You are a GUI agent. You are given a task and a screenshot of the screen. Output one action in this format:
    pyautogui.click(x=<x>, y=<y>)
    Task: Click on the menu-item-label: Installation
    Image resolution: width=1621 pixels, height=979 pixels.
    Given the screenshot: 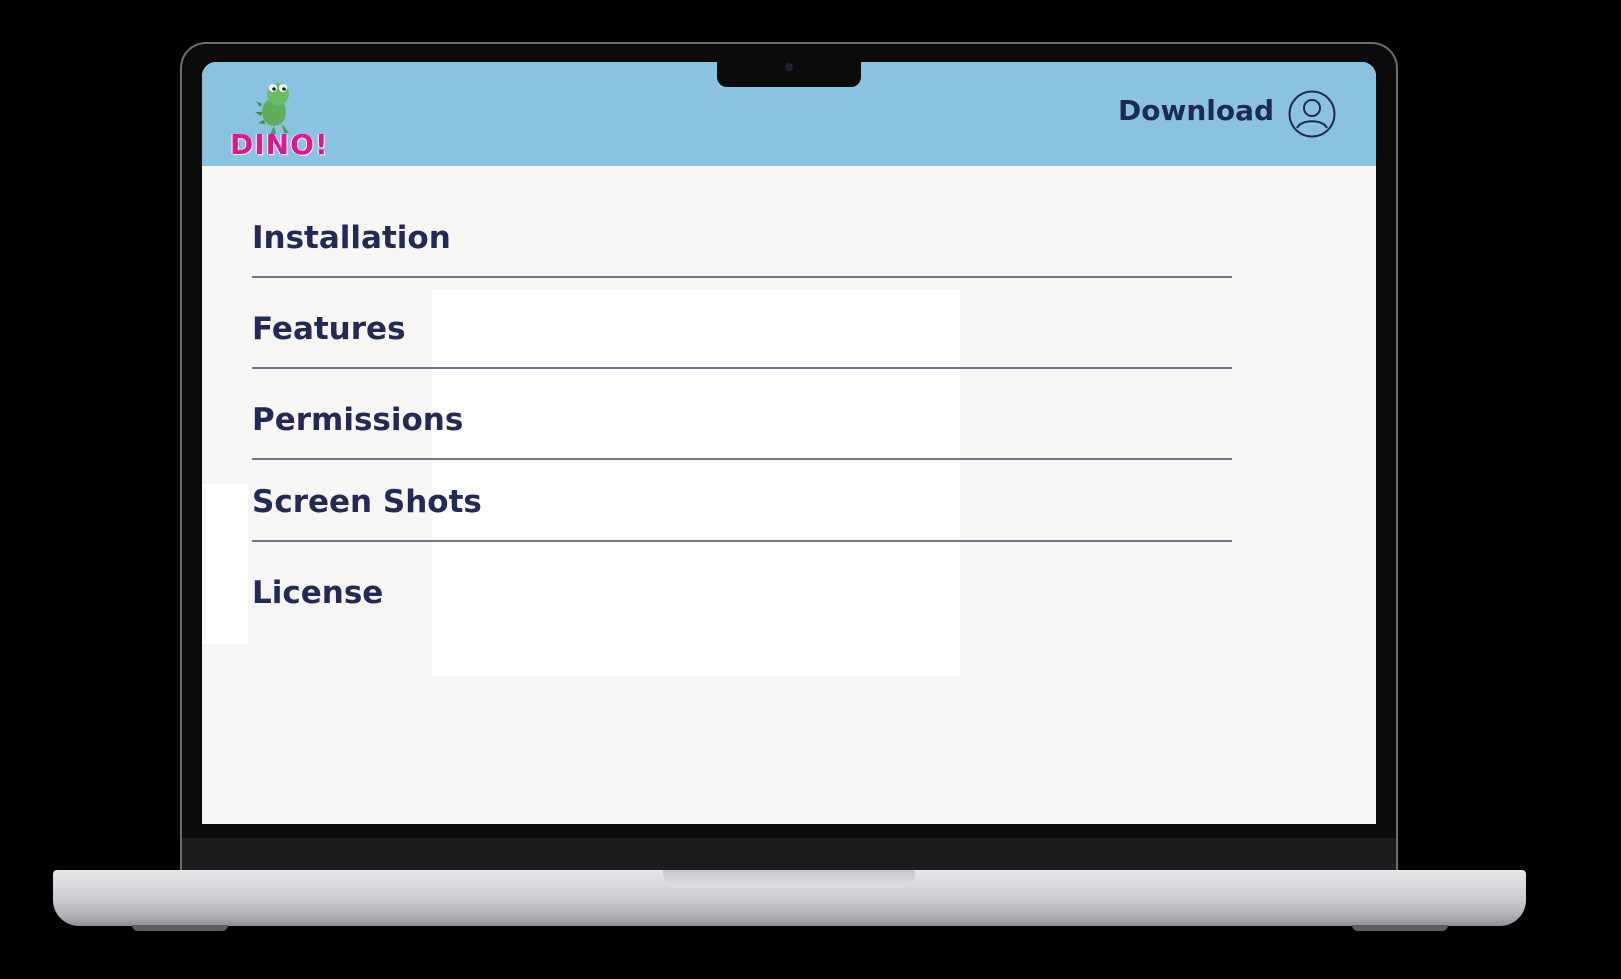 What is the action you would take?
    pyautogui.click(x=351, y=238)
    